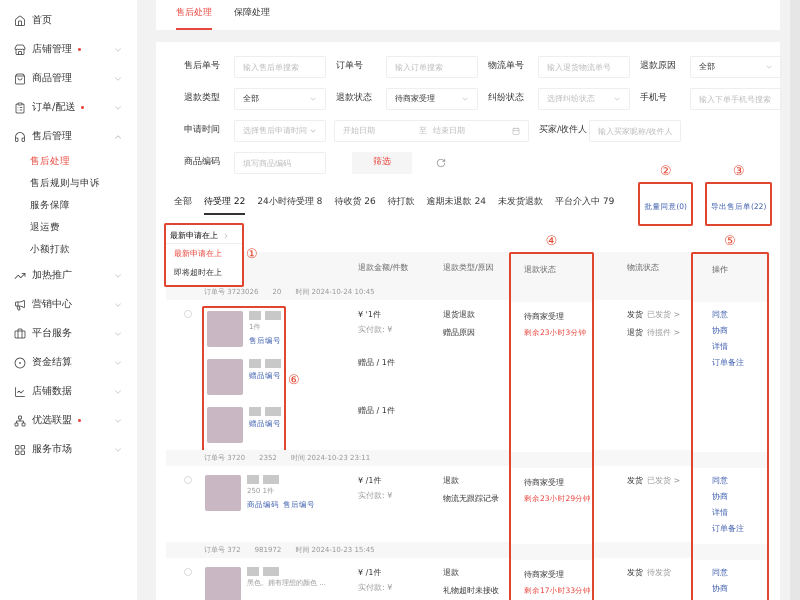 Image resolution: width=800 pixels, height=600 pixels. I want to click on input-field: 输入售后单搜索, so click(280, 67).